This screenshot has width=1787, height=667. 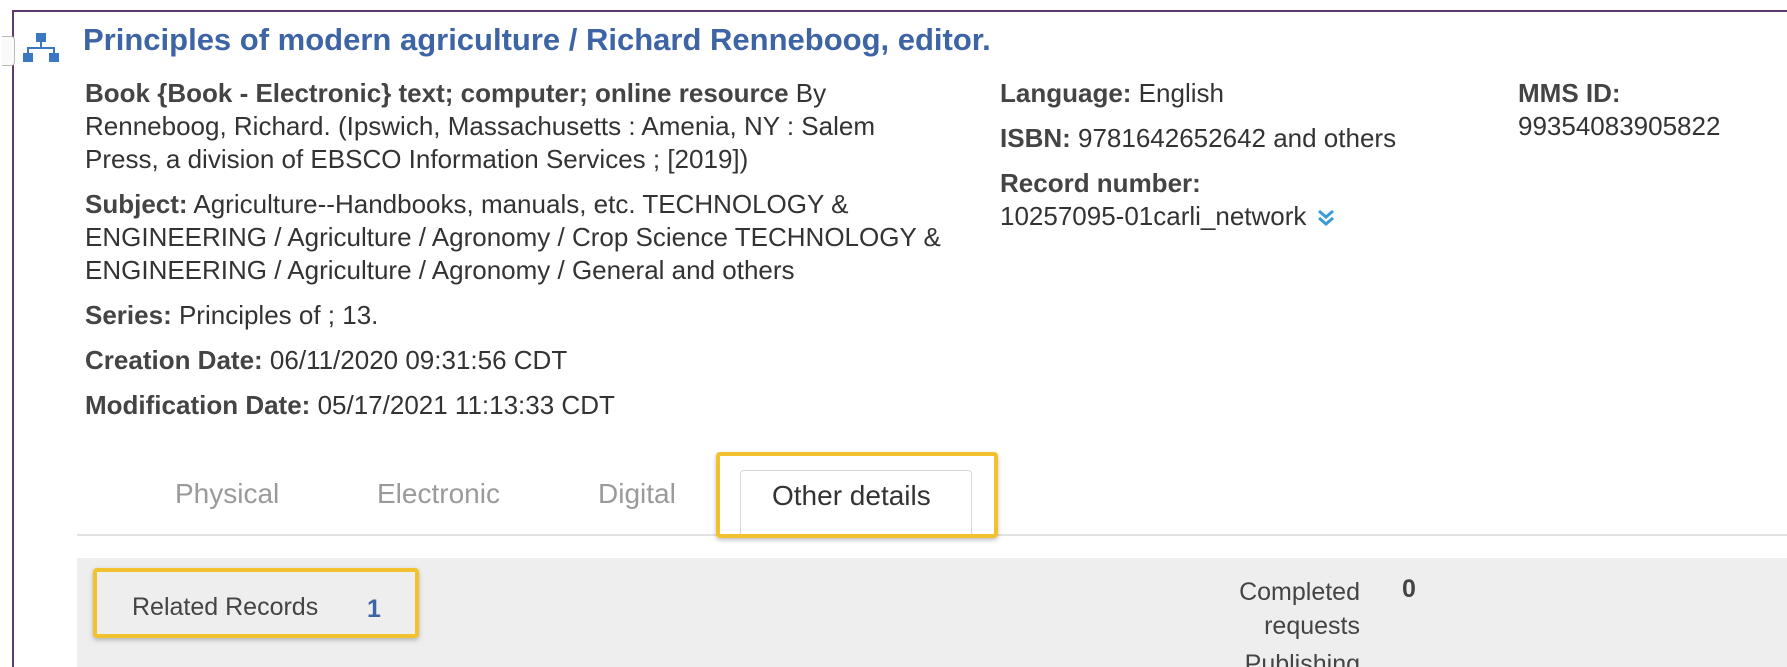 What do you see at coordinates (515, 315) in the screenshot?
I see `series-line: Series: Principles of ; 13.` at bounding box center [515, 315].